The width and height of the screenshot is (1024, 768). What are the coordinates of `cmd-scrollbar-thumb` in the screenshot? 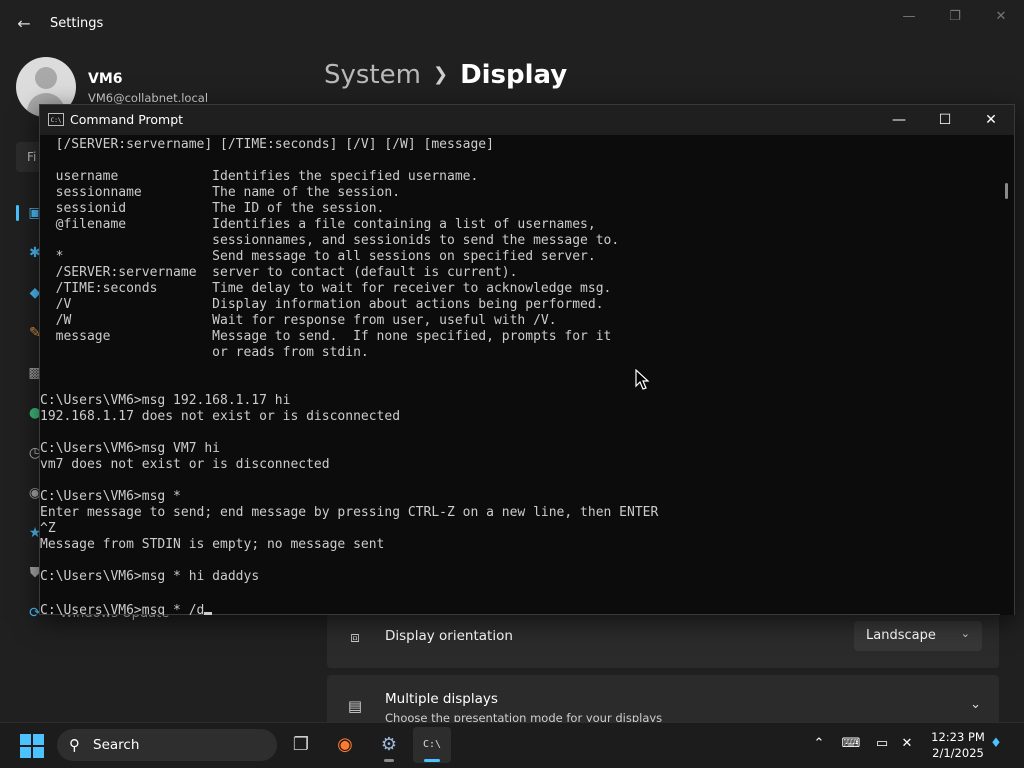 It's located at (1006, 191).